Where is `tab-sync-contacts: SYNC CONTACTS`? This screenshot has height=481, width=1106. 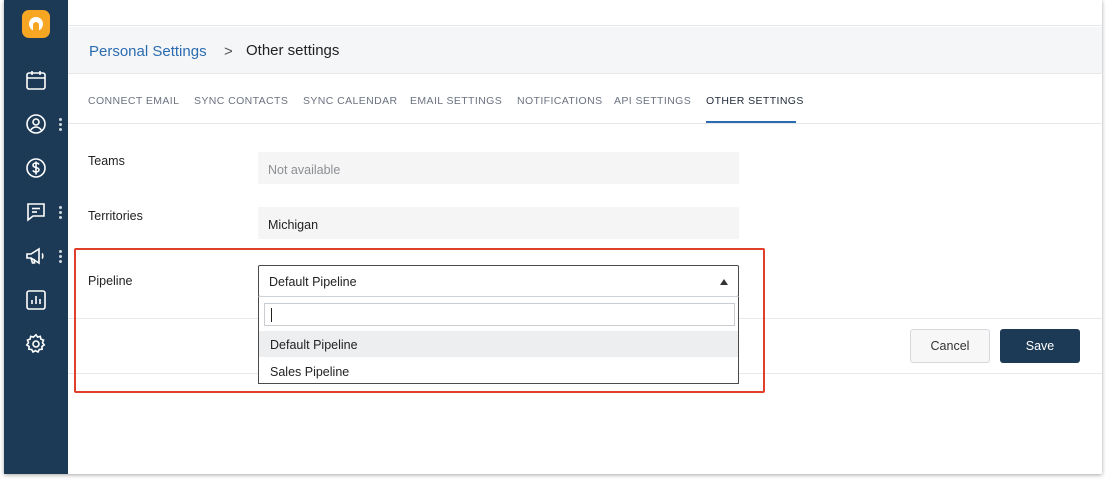
tab-sync-contacts: SYNC CONTACTS is located at coordinates (241, 101).